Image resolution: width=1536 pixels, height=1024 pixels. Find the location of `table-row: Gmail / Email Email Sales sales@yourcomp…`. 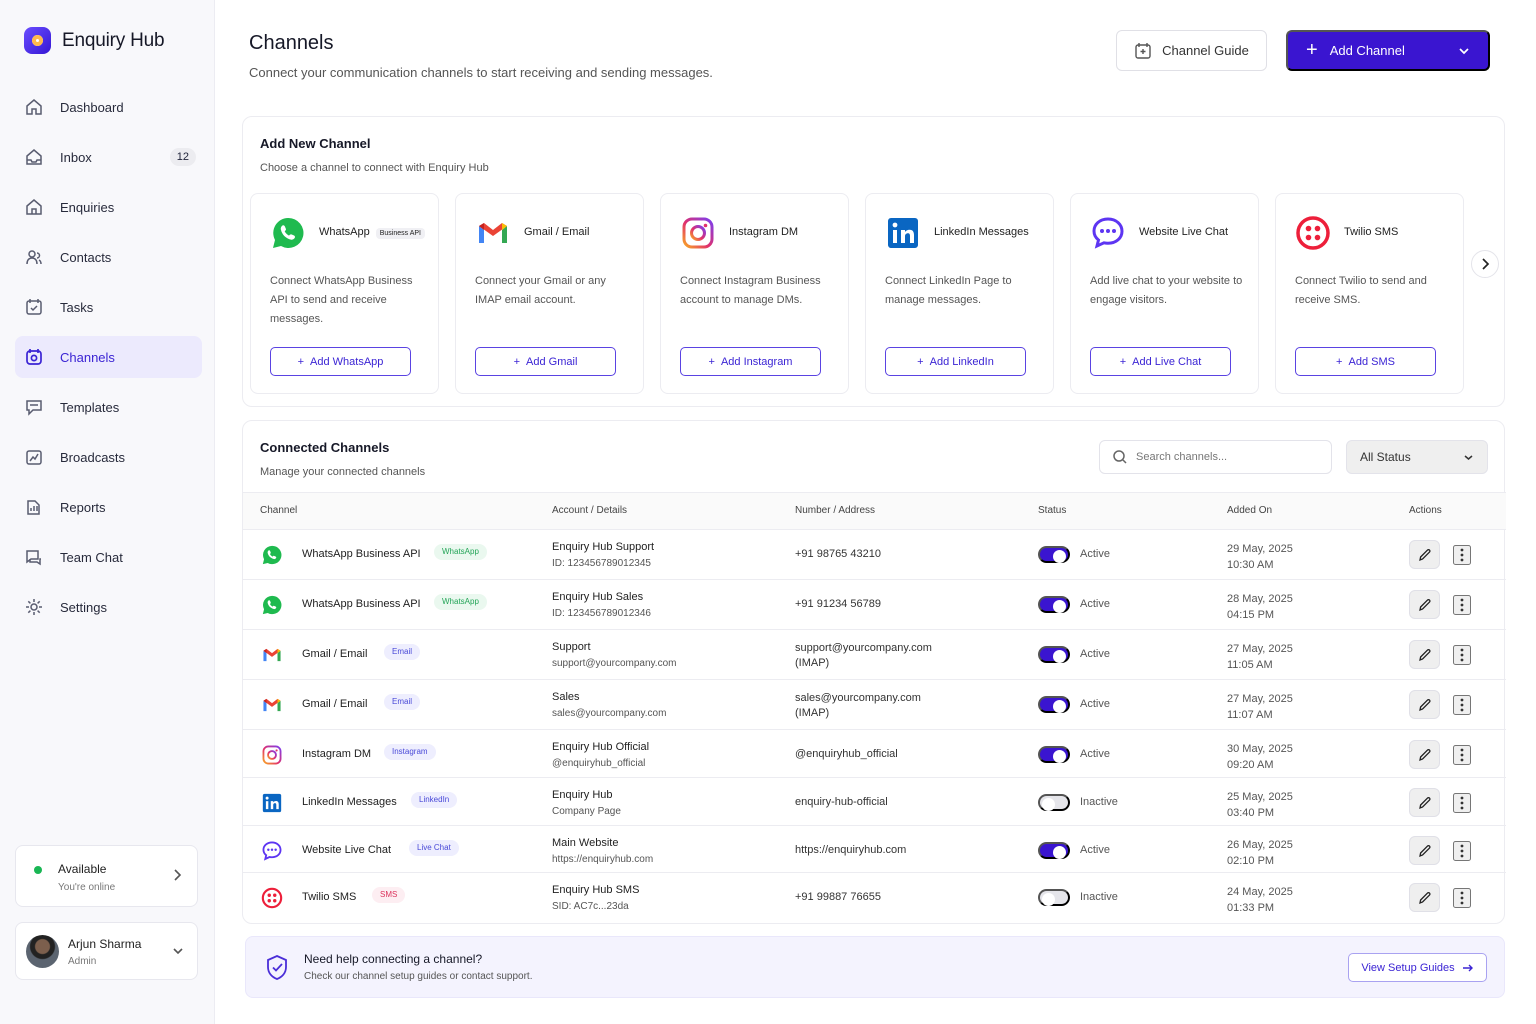

table-row: Gmail / Email Email Sales sales@yourcomp… is located at coordinates (874, 705).